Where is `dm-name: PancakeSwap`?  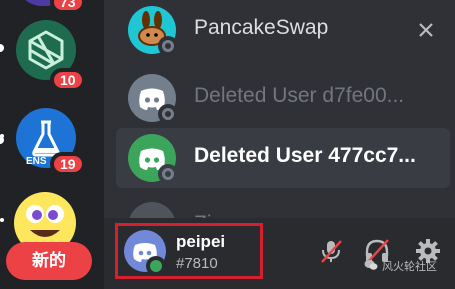 dm-name: PancakeSwap is located at coordinates (261, 27).